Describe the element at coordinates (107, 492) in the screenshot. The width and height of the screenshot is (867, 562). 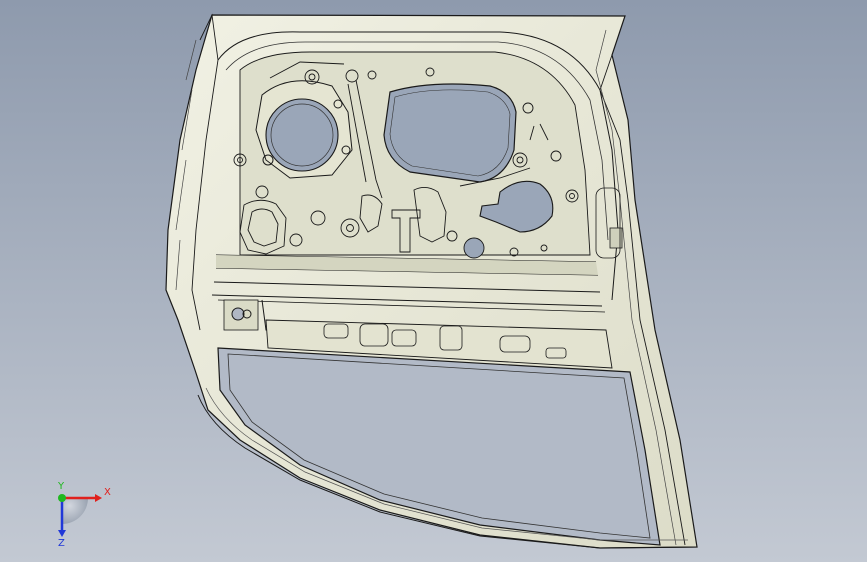
I see `x-axis-label: X` at that location.